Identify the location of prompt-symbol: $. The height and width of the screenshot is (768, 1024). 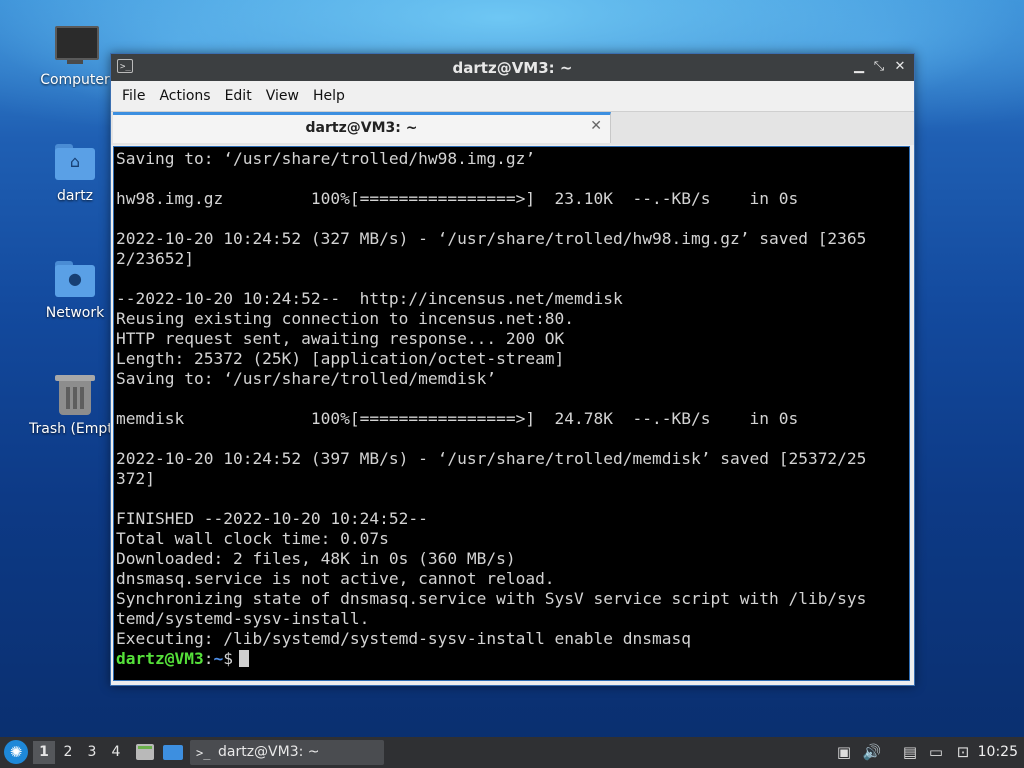
(228, 658).